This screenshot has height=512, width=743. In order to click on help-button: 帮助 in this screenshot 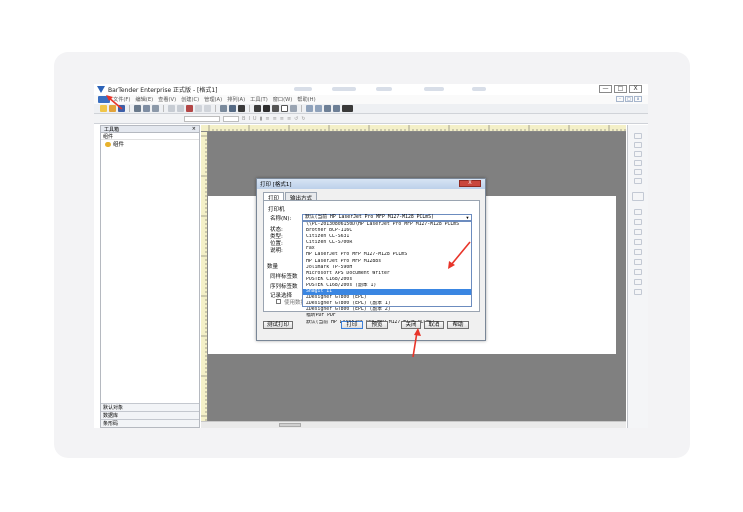, I will do `click(458, 325)`.